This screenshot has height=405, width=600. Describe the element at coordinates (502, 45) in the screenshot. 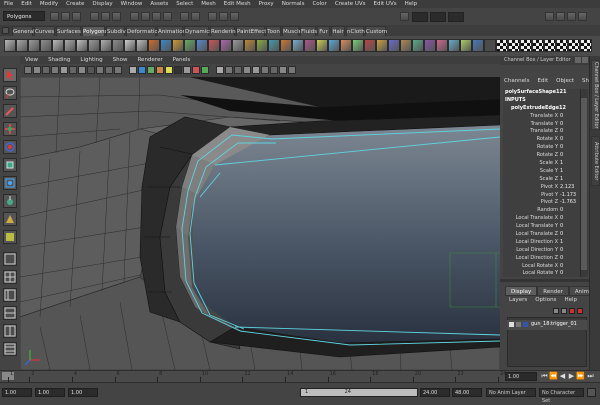

I see `checker-a-icon` at that location.